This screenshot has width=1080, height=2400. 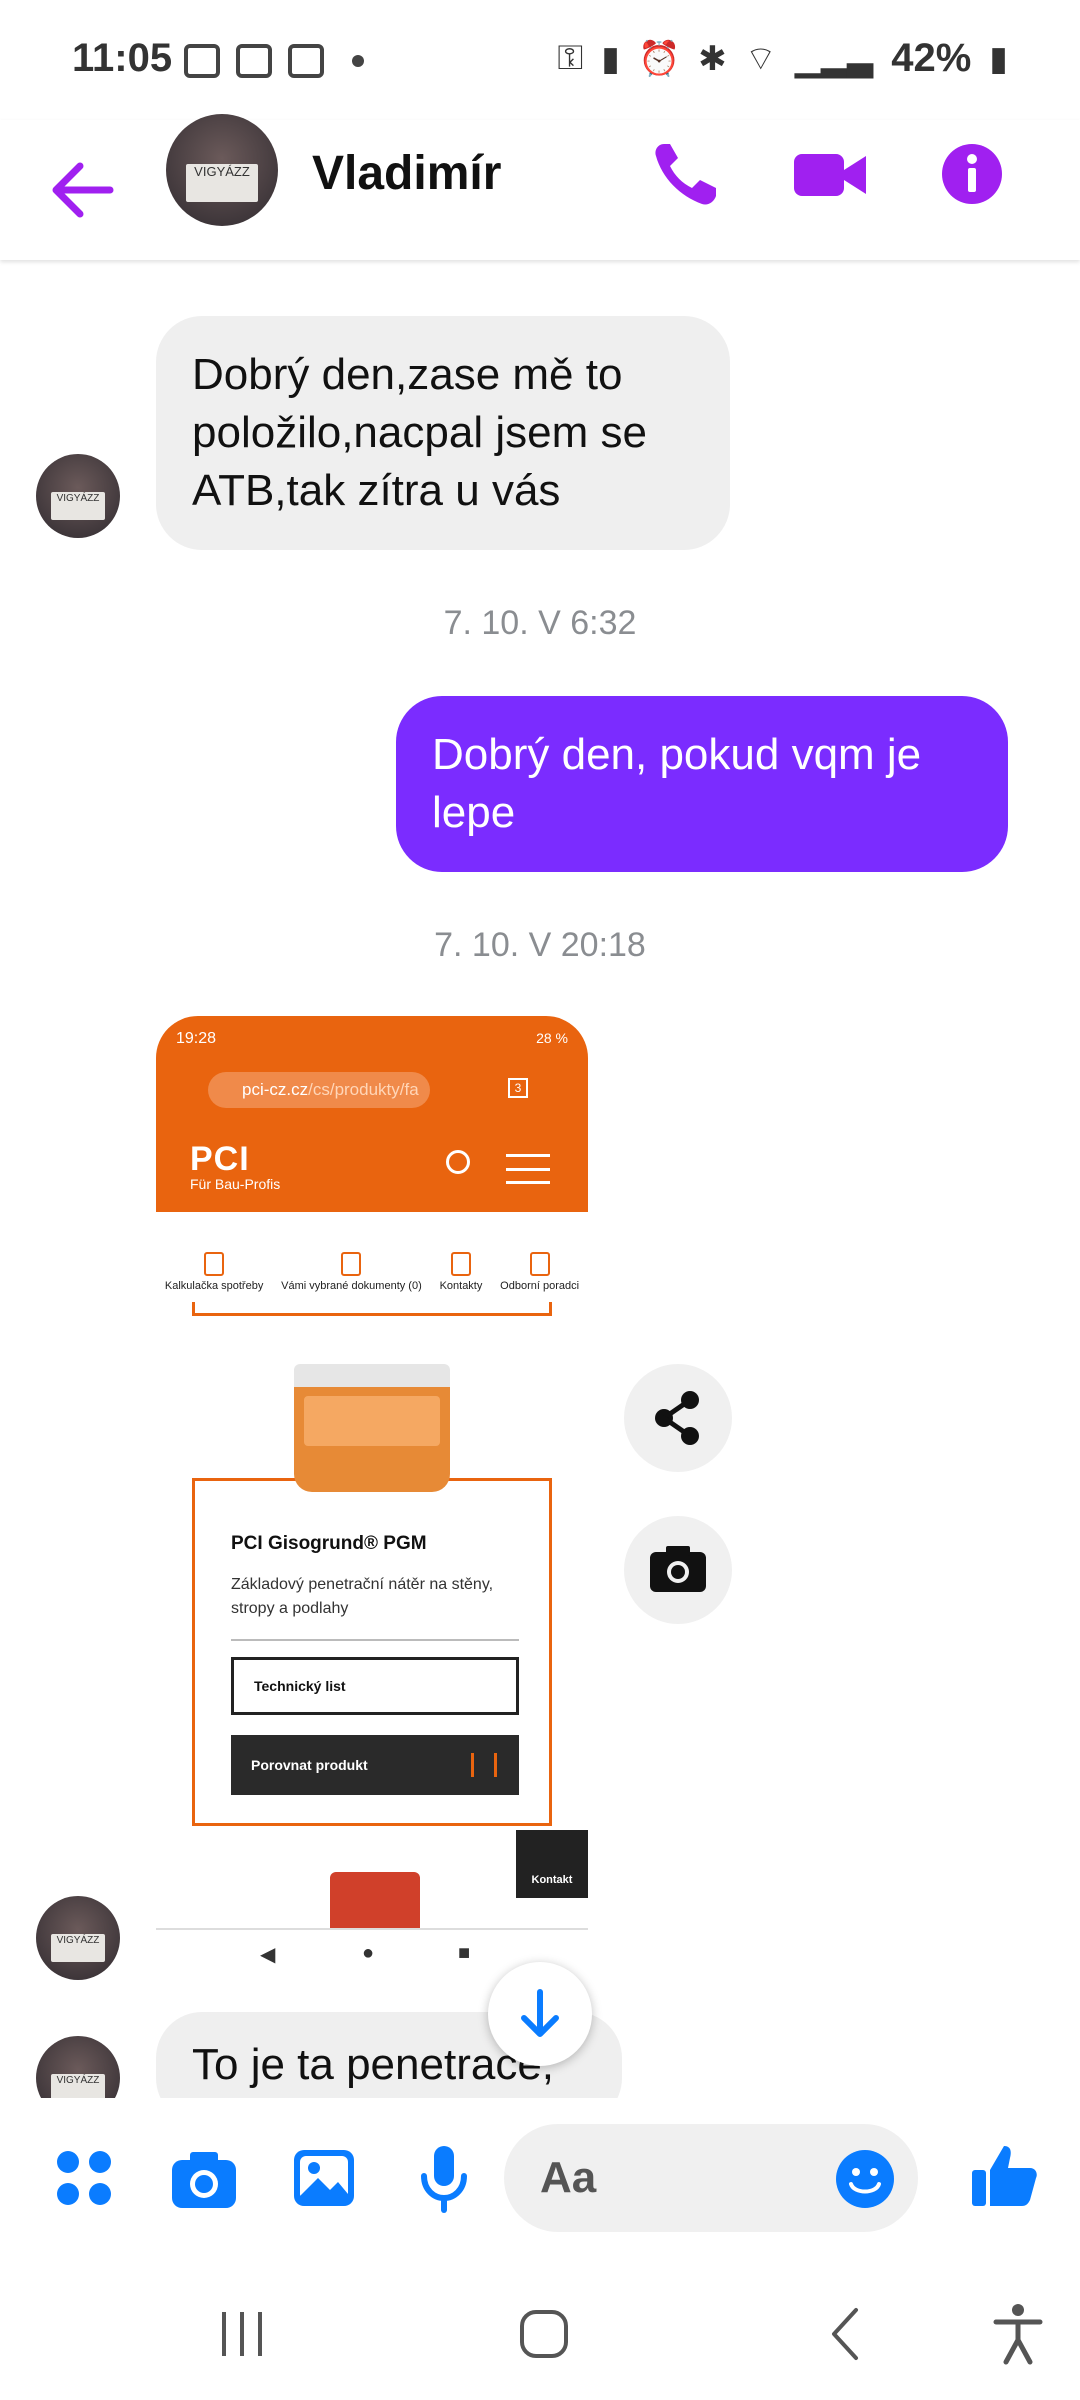 What do you see at coordinates (220, 1159) in the screenshot?
I see `pci-logo: PCI` at bounding box center [220, 1159].